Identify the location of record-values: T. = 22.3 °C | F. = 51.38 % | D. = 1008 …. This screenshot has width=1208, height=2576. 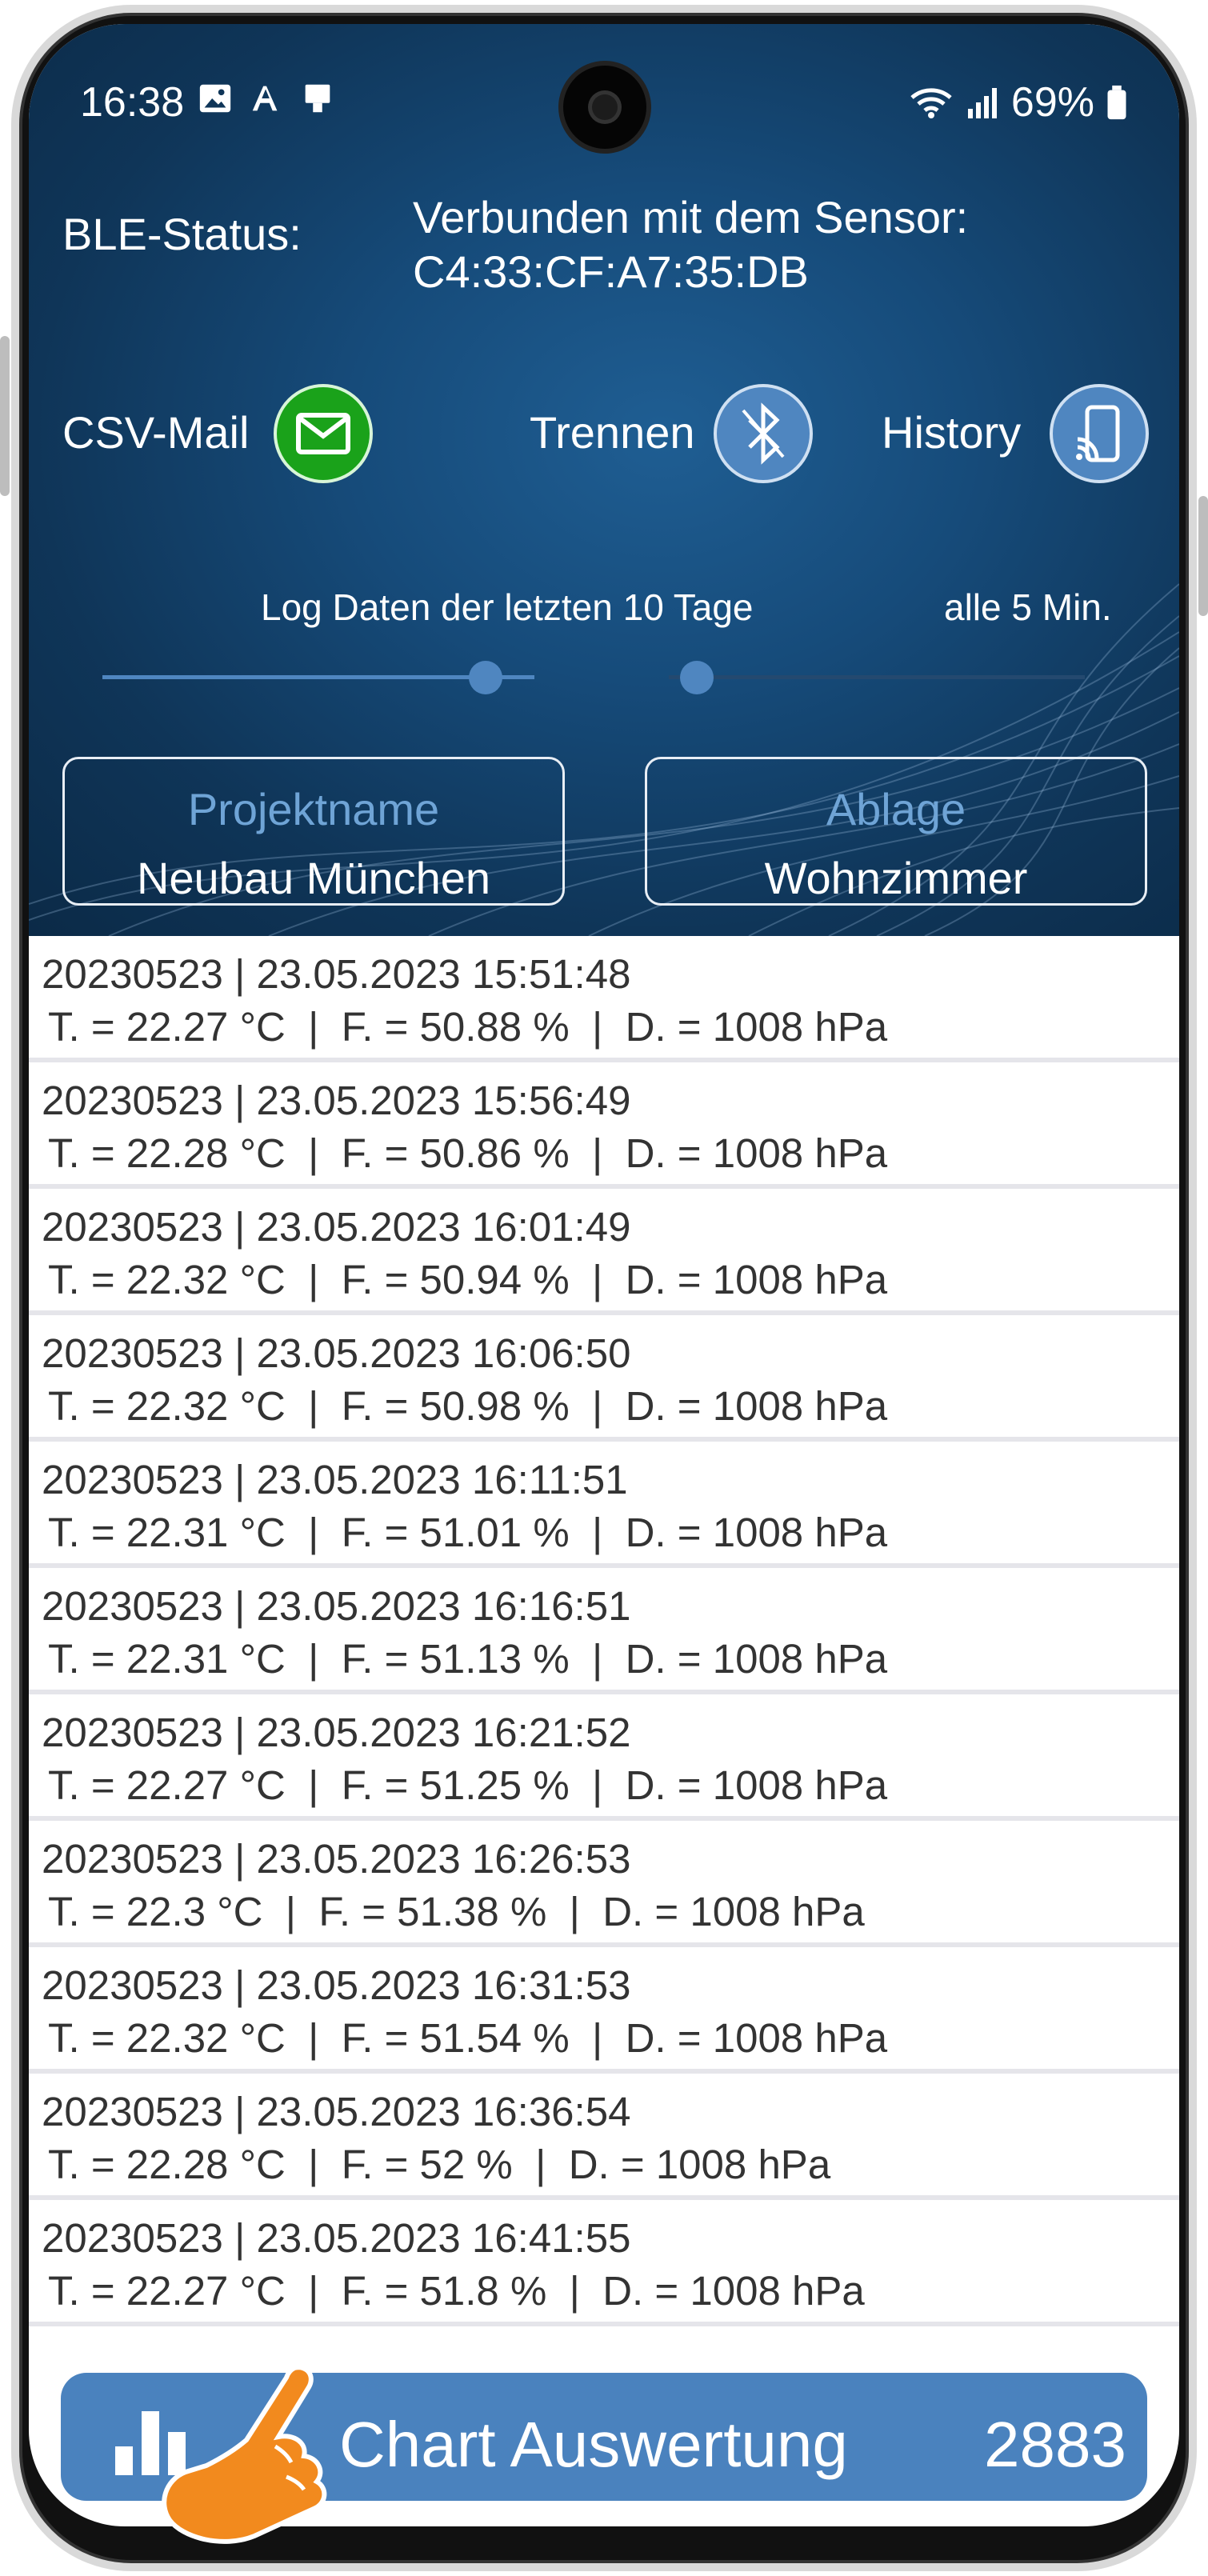
(456, 1911).